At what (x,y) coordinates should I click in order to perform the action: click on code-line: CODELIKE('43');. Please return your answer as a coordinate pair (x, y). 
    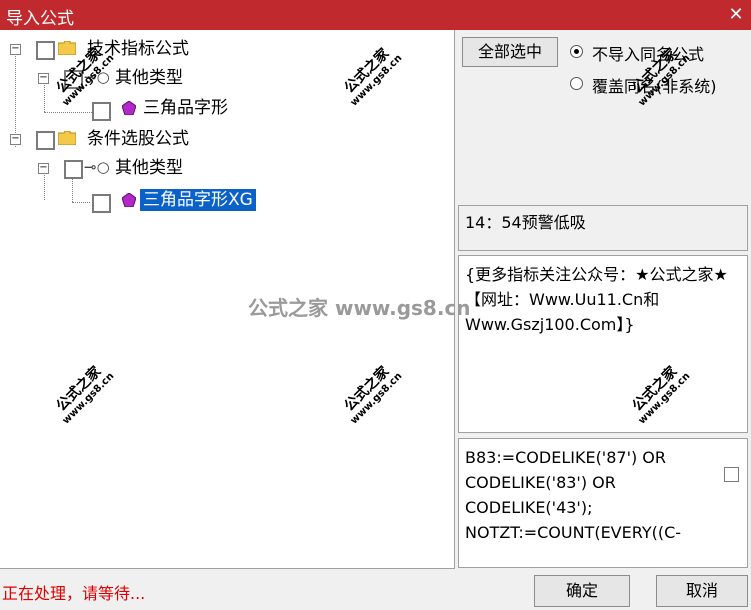
    Looking at the image, I should click on (529, 507).